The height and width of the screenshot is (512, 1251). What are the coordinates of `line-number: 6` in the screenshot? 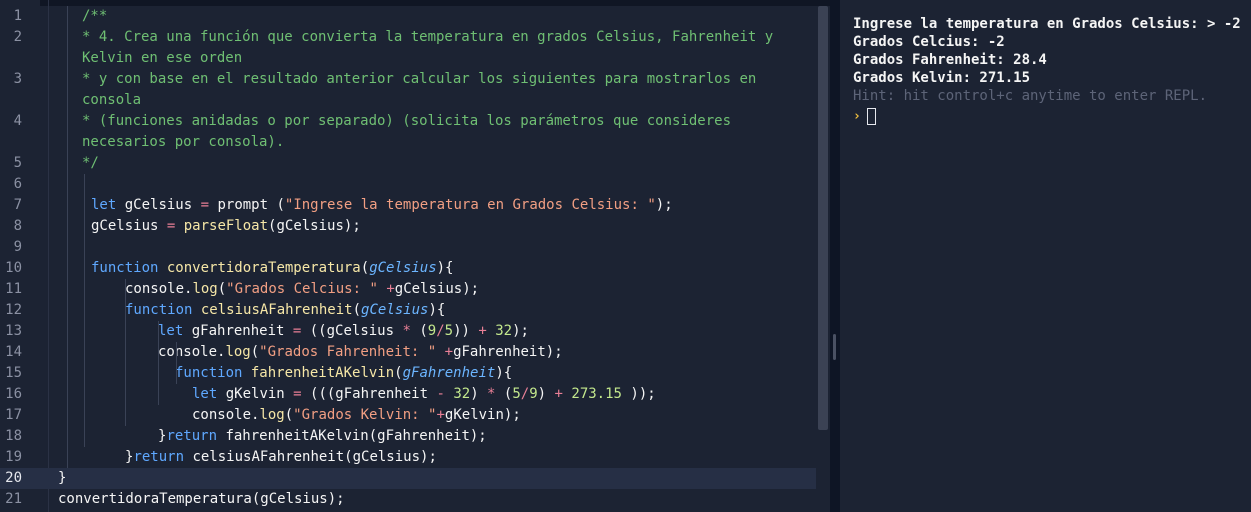 It's located at (17, 184).